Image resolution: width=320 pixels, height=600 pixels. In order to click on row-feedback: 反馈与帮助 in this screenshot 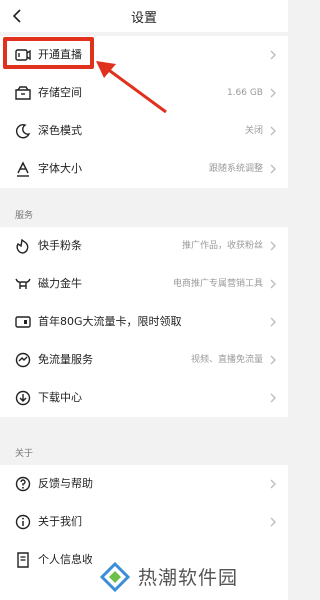, I will do `click(144, 484)`.